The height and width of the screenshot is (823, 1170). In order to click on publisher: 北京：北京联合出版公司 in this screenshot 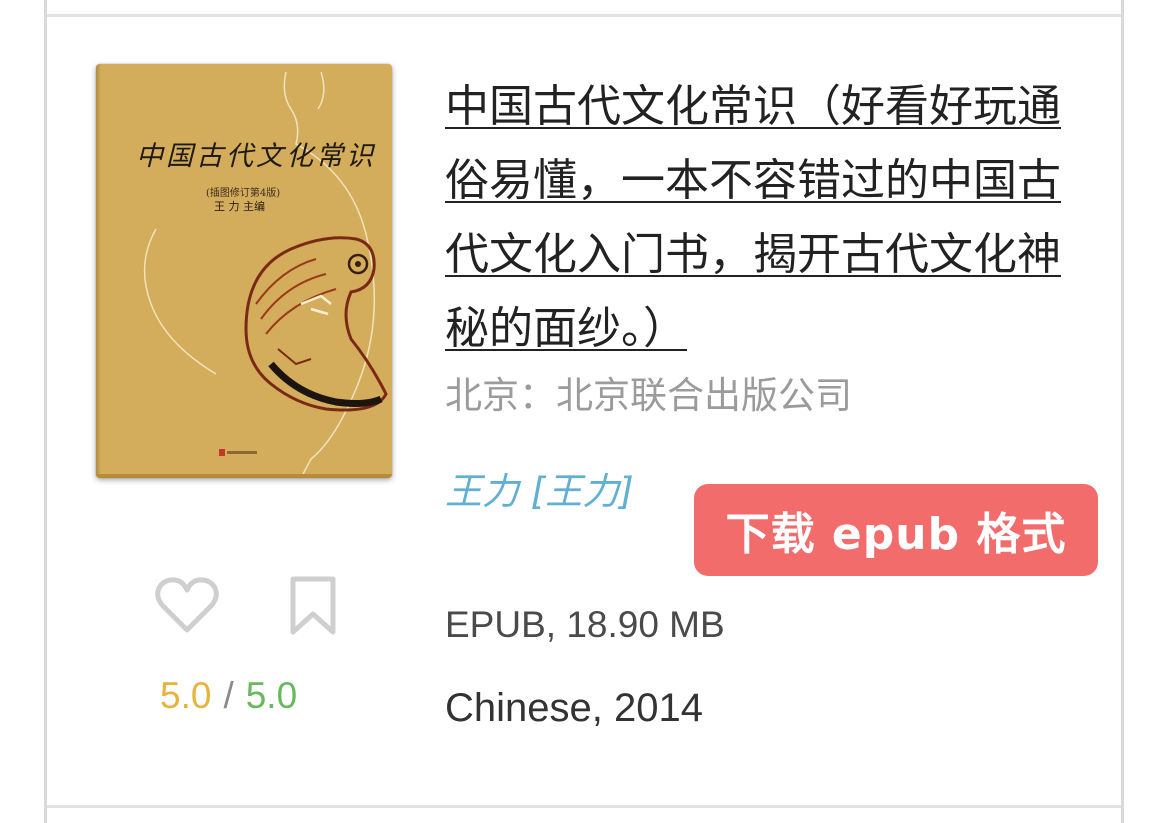, I will do `click(648, 395)`.